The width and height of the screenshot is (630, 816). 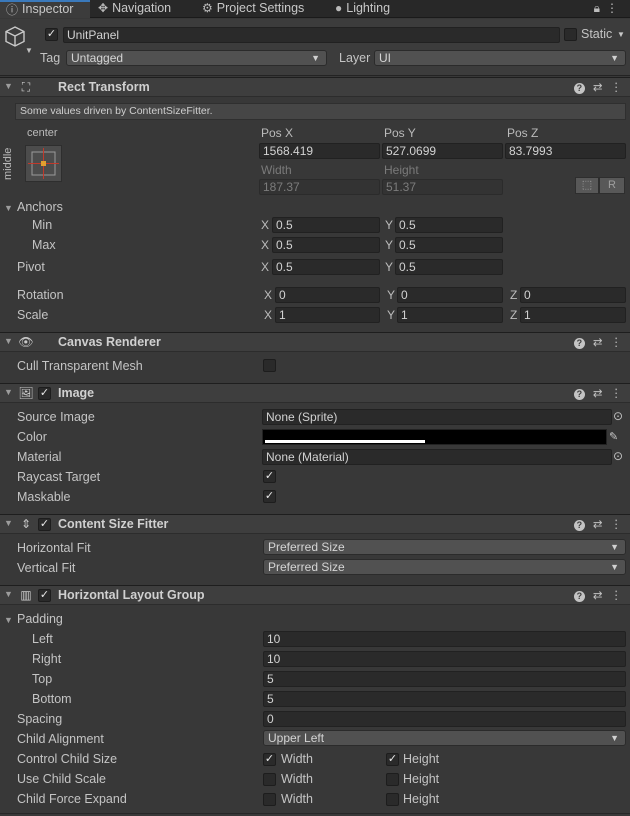 What do you see at coordinates (327, 315) in the screenshot?
I see `scale-x-field: 1` at bounding box center [327, 315].